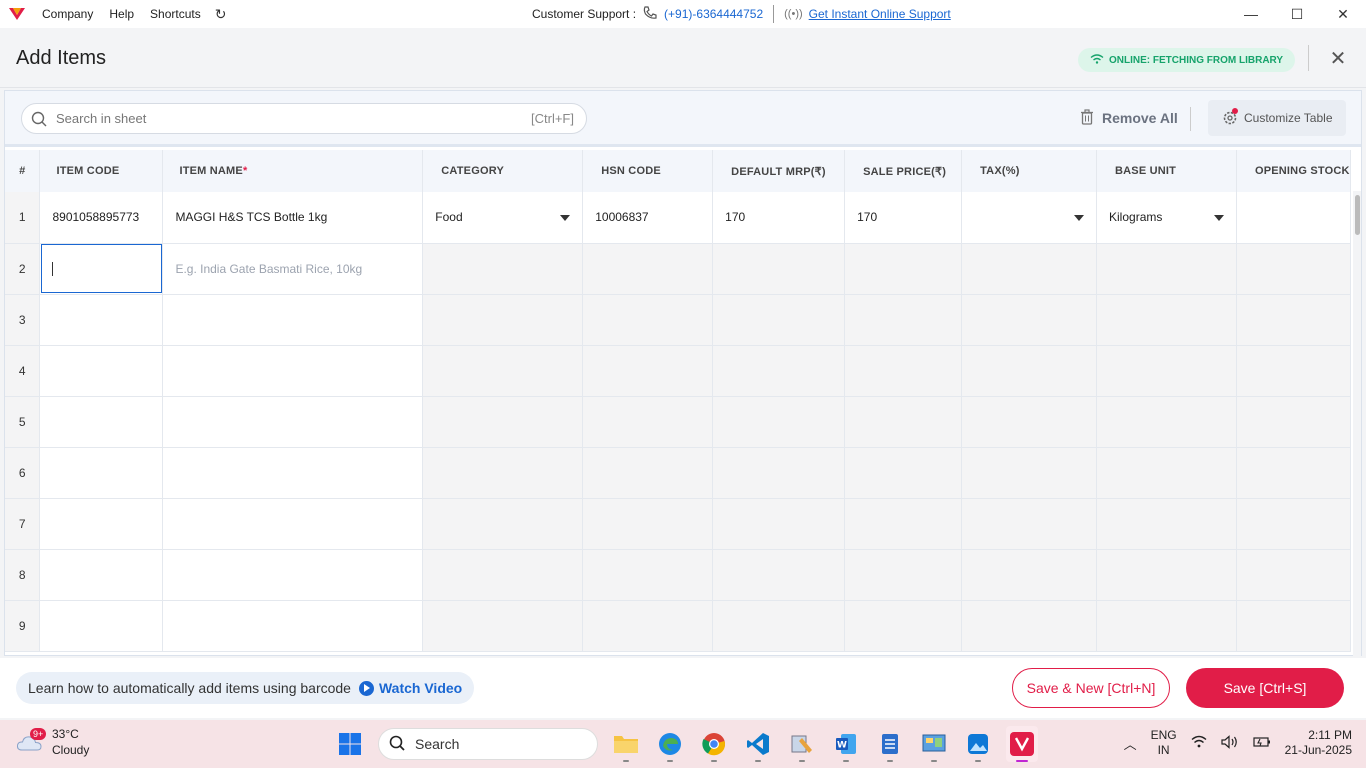 The image size is (1366, 768). What do you see at coordinates (1230, 743) in the screenshot?
I see `volume-icon` at bounding box center [1230, 743].